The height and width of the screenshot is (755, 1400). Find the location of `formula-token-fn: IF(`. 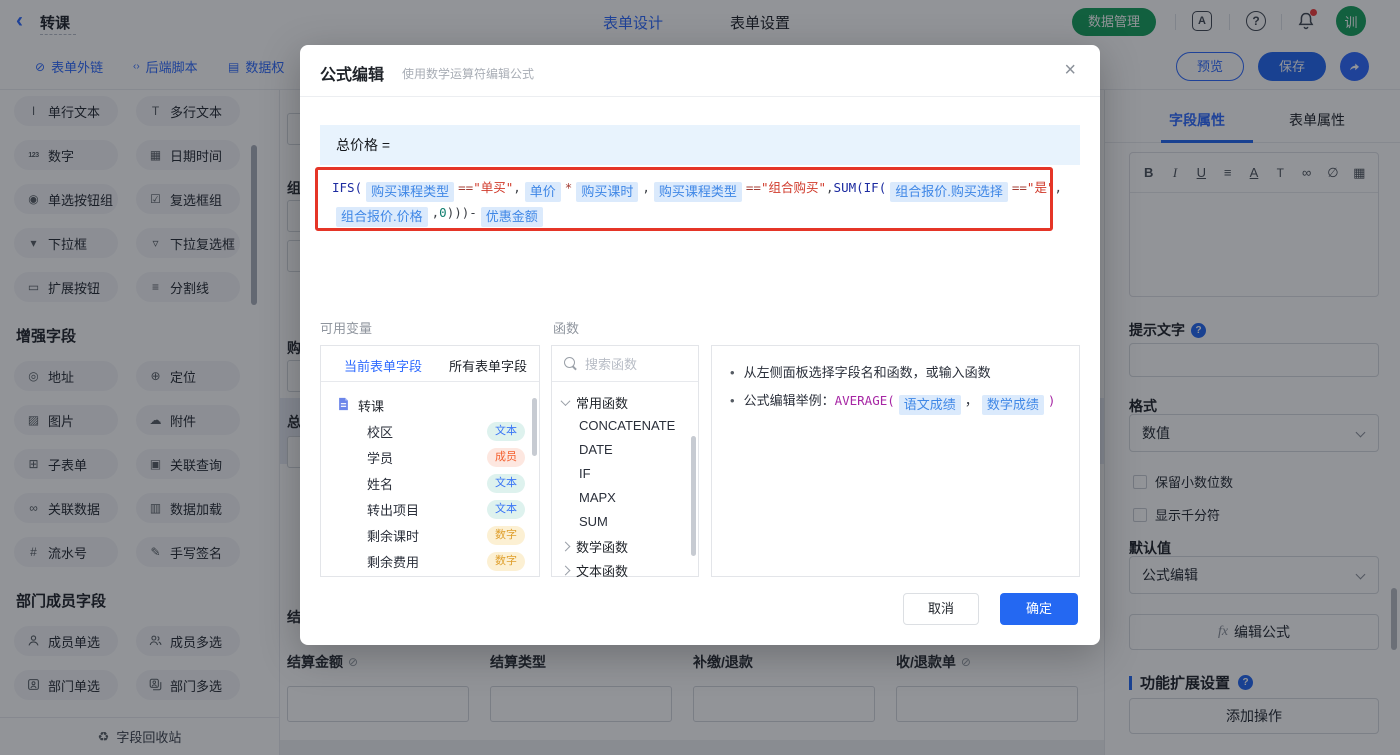

formula-token-fn: IF( is located at coordinates (875, 187).